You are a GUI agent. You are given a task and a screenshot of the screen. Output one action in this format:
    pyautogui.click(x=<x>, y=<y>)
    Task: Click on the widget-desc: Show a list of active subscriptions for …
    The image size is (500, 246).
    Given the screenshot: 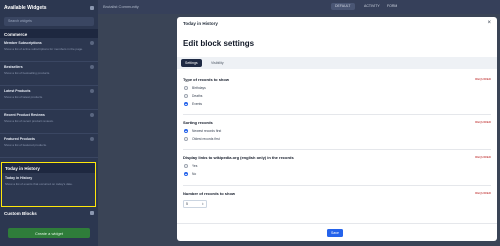 What is the action you would take?
    pyautogui.click(x=44, y=49)
    